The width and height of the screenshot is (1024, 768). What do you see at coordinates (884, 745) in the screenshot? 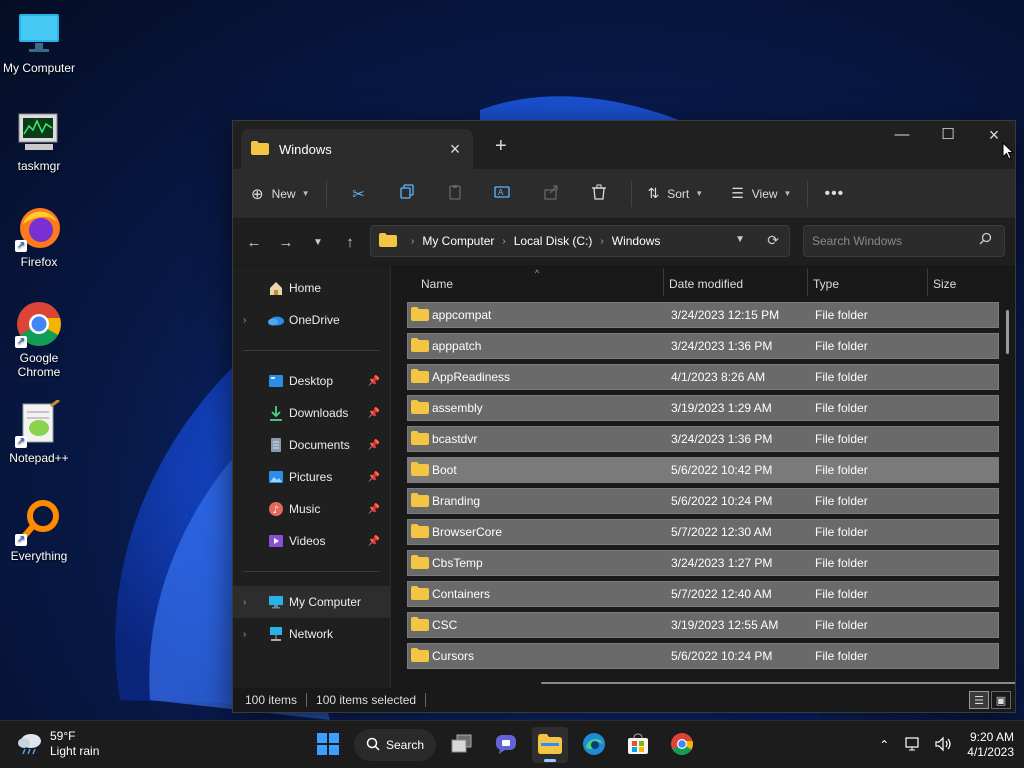
I see `show-hidden-icons-chevron-icon: ⌃` at bounding box center [884, 745].